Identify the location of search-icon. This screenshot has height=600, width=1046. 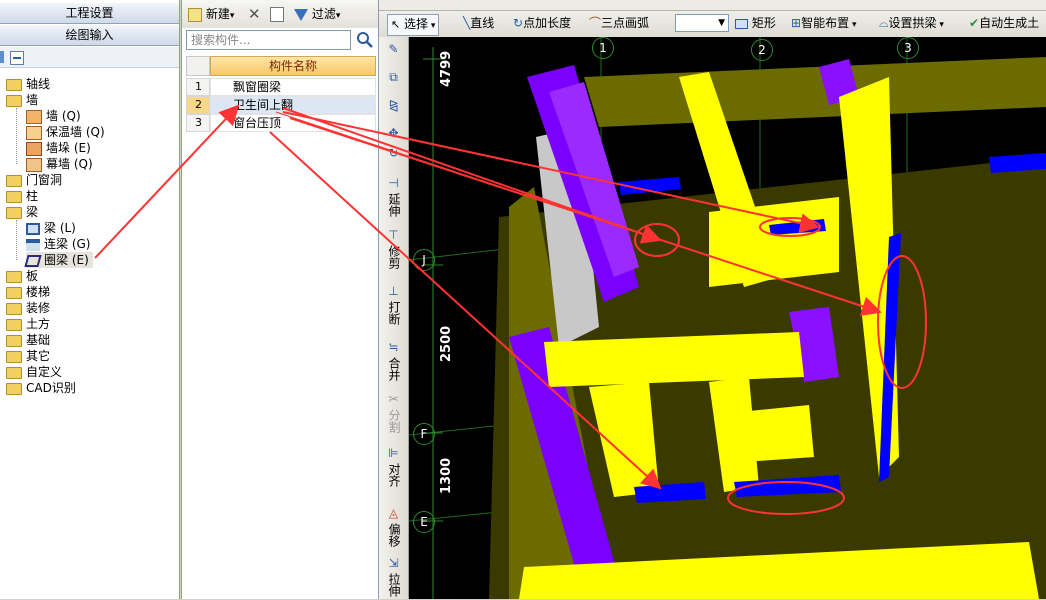
(365, 40).